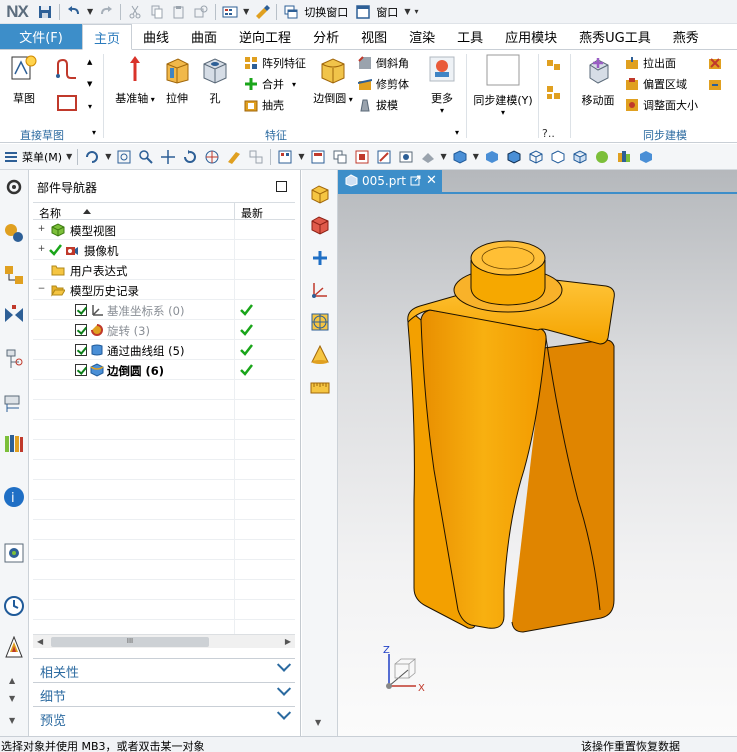  What do you see at coordinates (318, 157) in the screenshot?
I see `layout-icon` at bounding box center [318, 157].